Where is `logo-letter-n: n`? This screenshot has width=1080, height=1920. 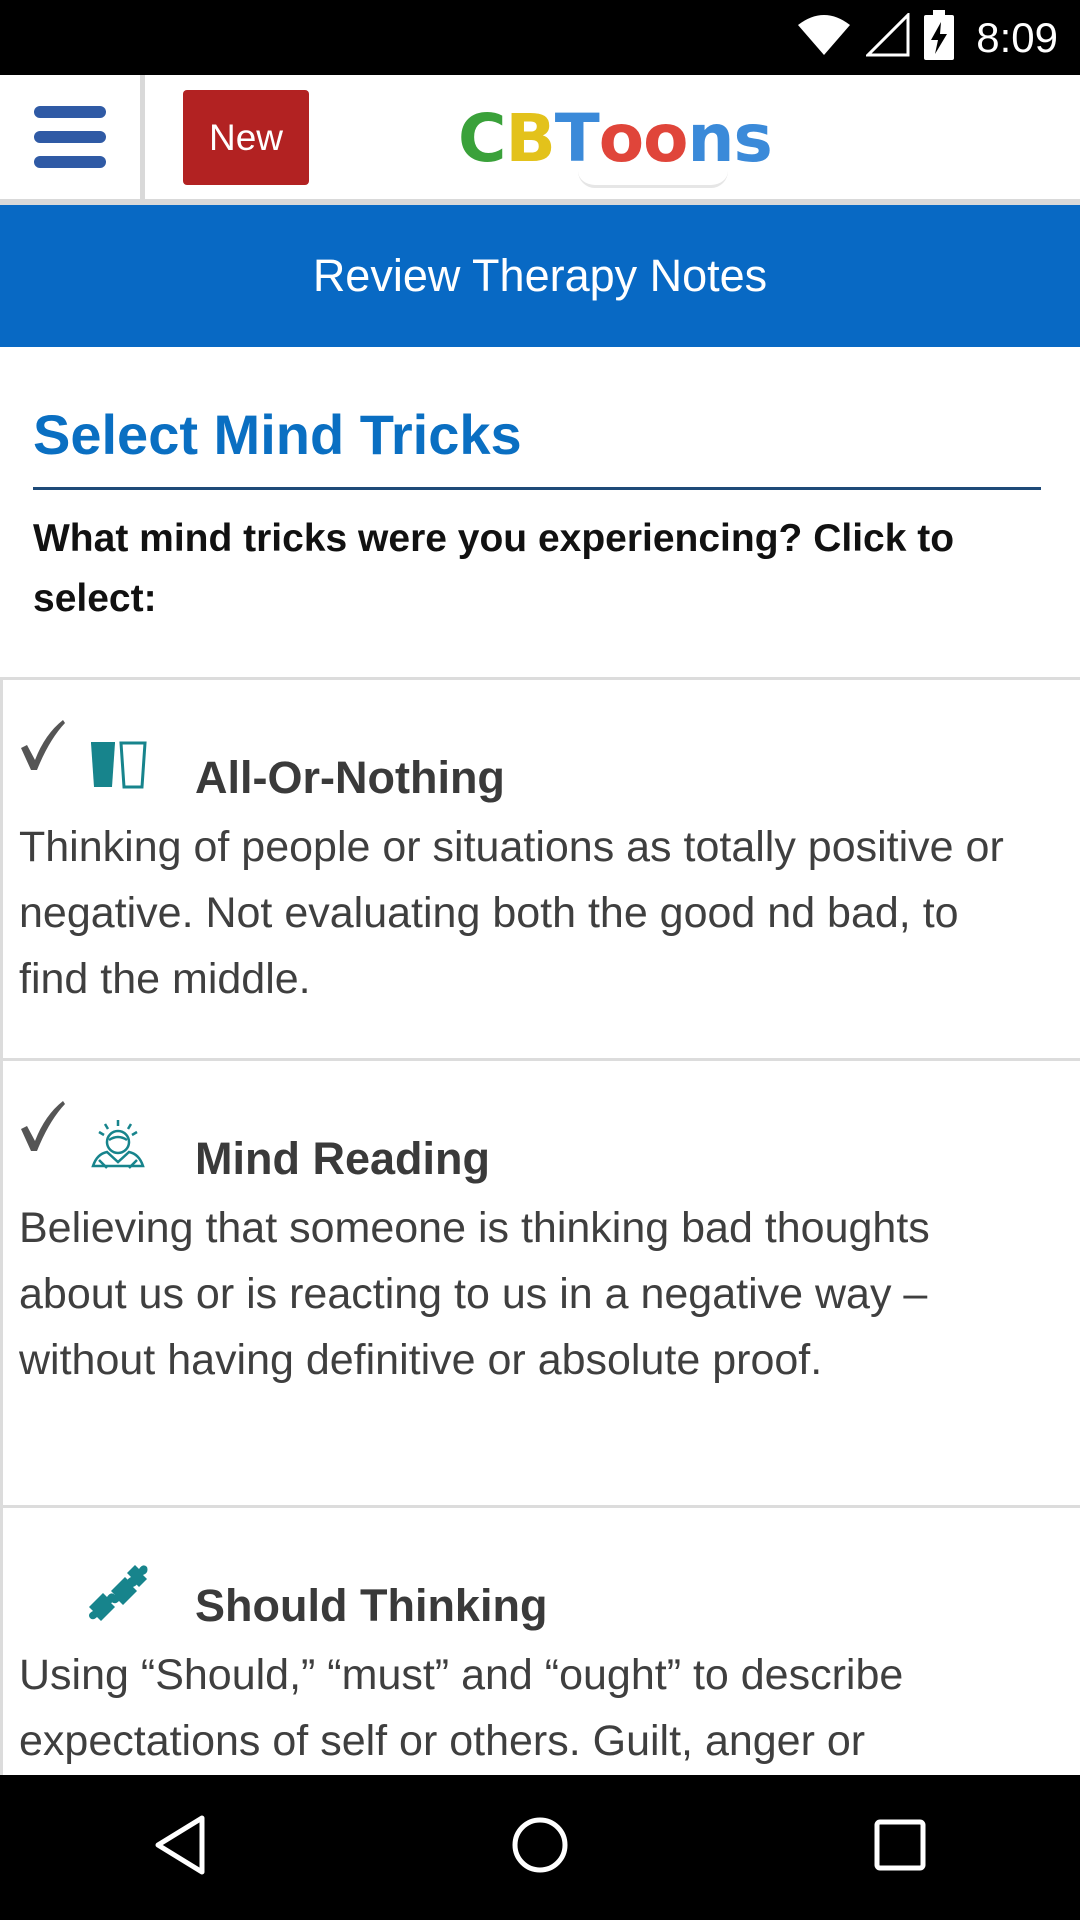 logo-letter-n: n is located at coordinates (710, 138).